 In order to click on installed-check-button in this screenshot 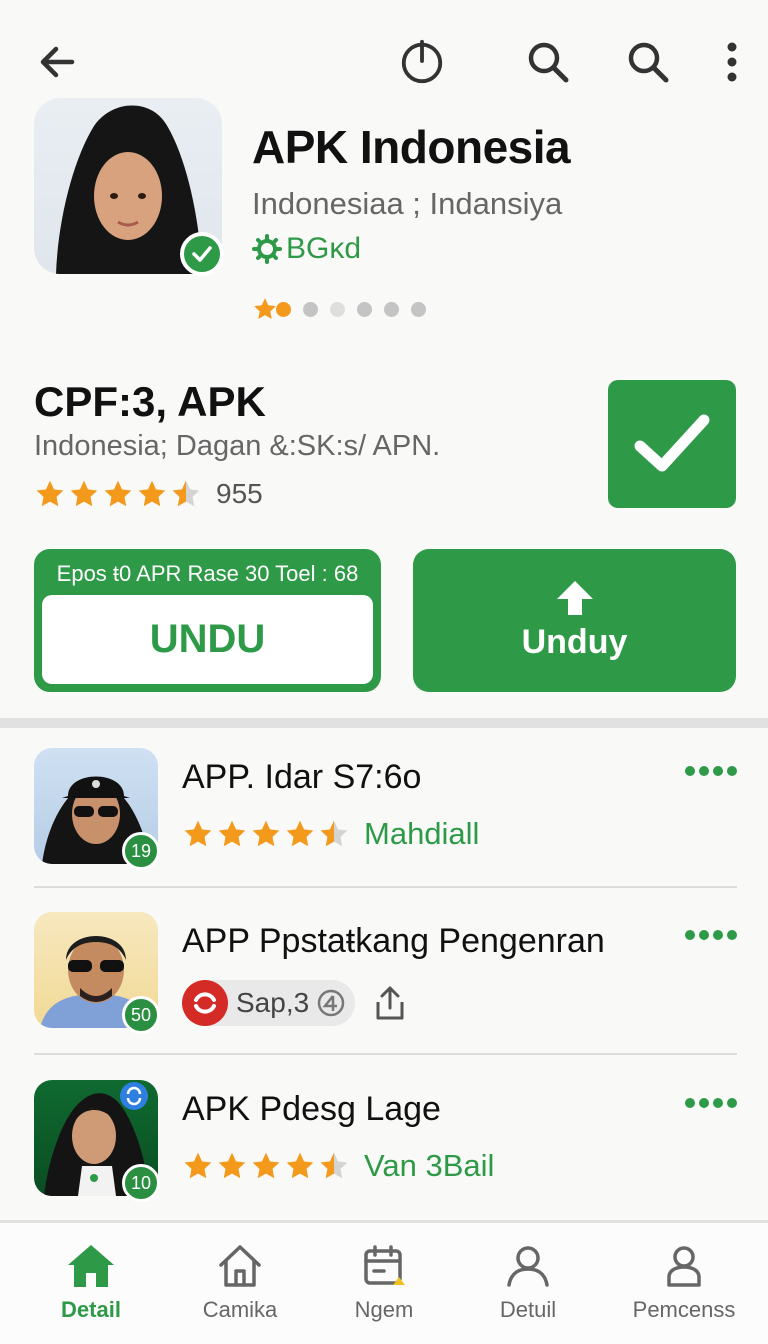, I will do `click(672, 444)`.